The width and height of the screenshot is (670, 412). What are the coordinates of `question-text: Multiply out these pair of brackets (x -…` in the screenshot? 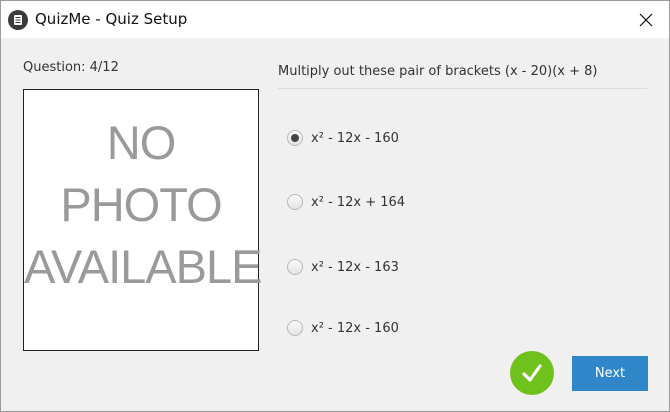 It's located at (438, 71).